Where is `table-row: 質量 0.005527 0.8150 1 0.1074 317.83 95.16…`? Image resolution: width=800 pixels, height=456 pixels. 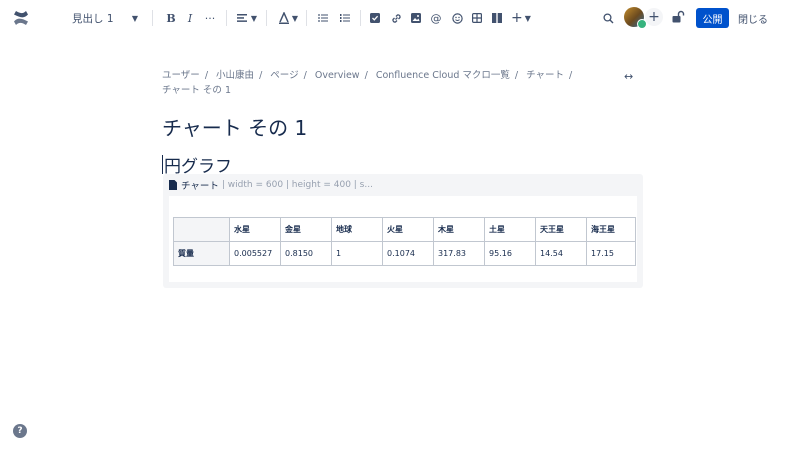 table-row: 質量 0.005527 0.8150 1 0.1074 317.83 95.16… is located at coordinates (404, 253).